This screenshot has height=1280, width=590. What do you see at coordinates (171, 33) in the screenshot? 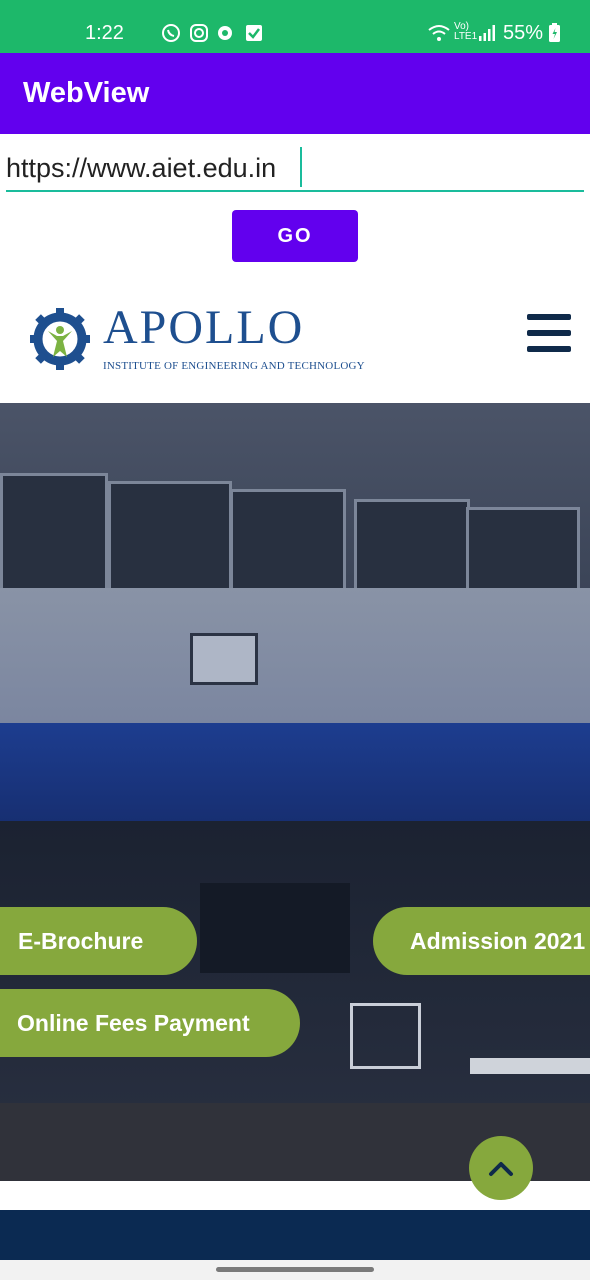
I see `whatsapp-icon` at bounding box center [171, 33].